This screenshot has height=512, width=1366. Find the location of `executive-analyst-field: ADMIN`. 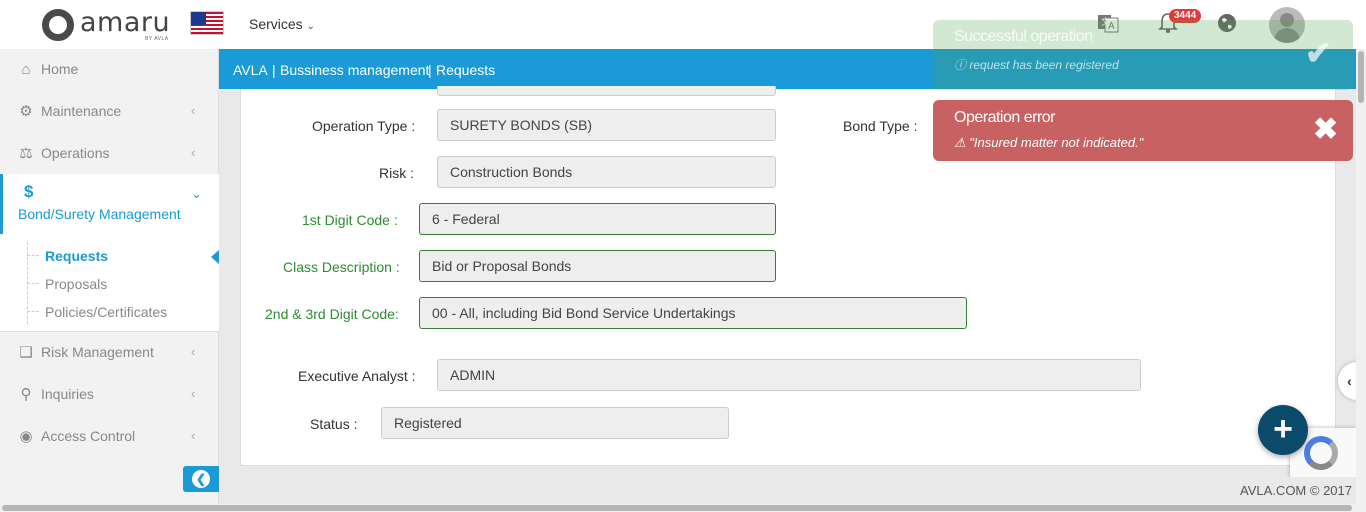

executive-analyst-field: ADMIN is located at coordinates (789, 375).